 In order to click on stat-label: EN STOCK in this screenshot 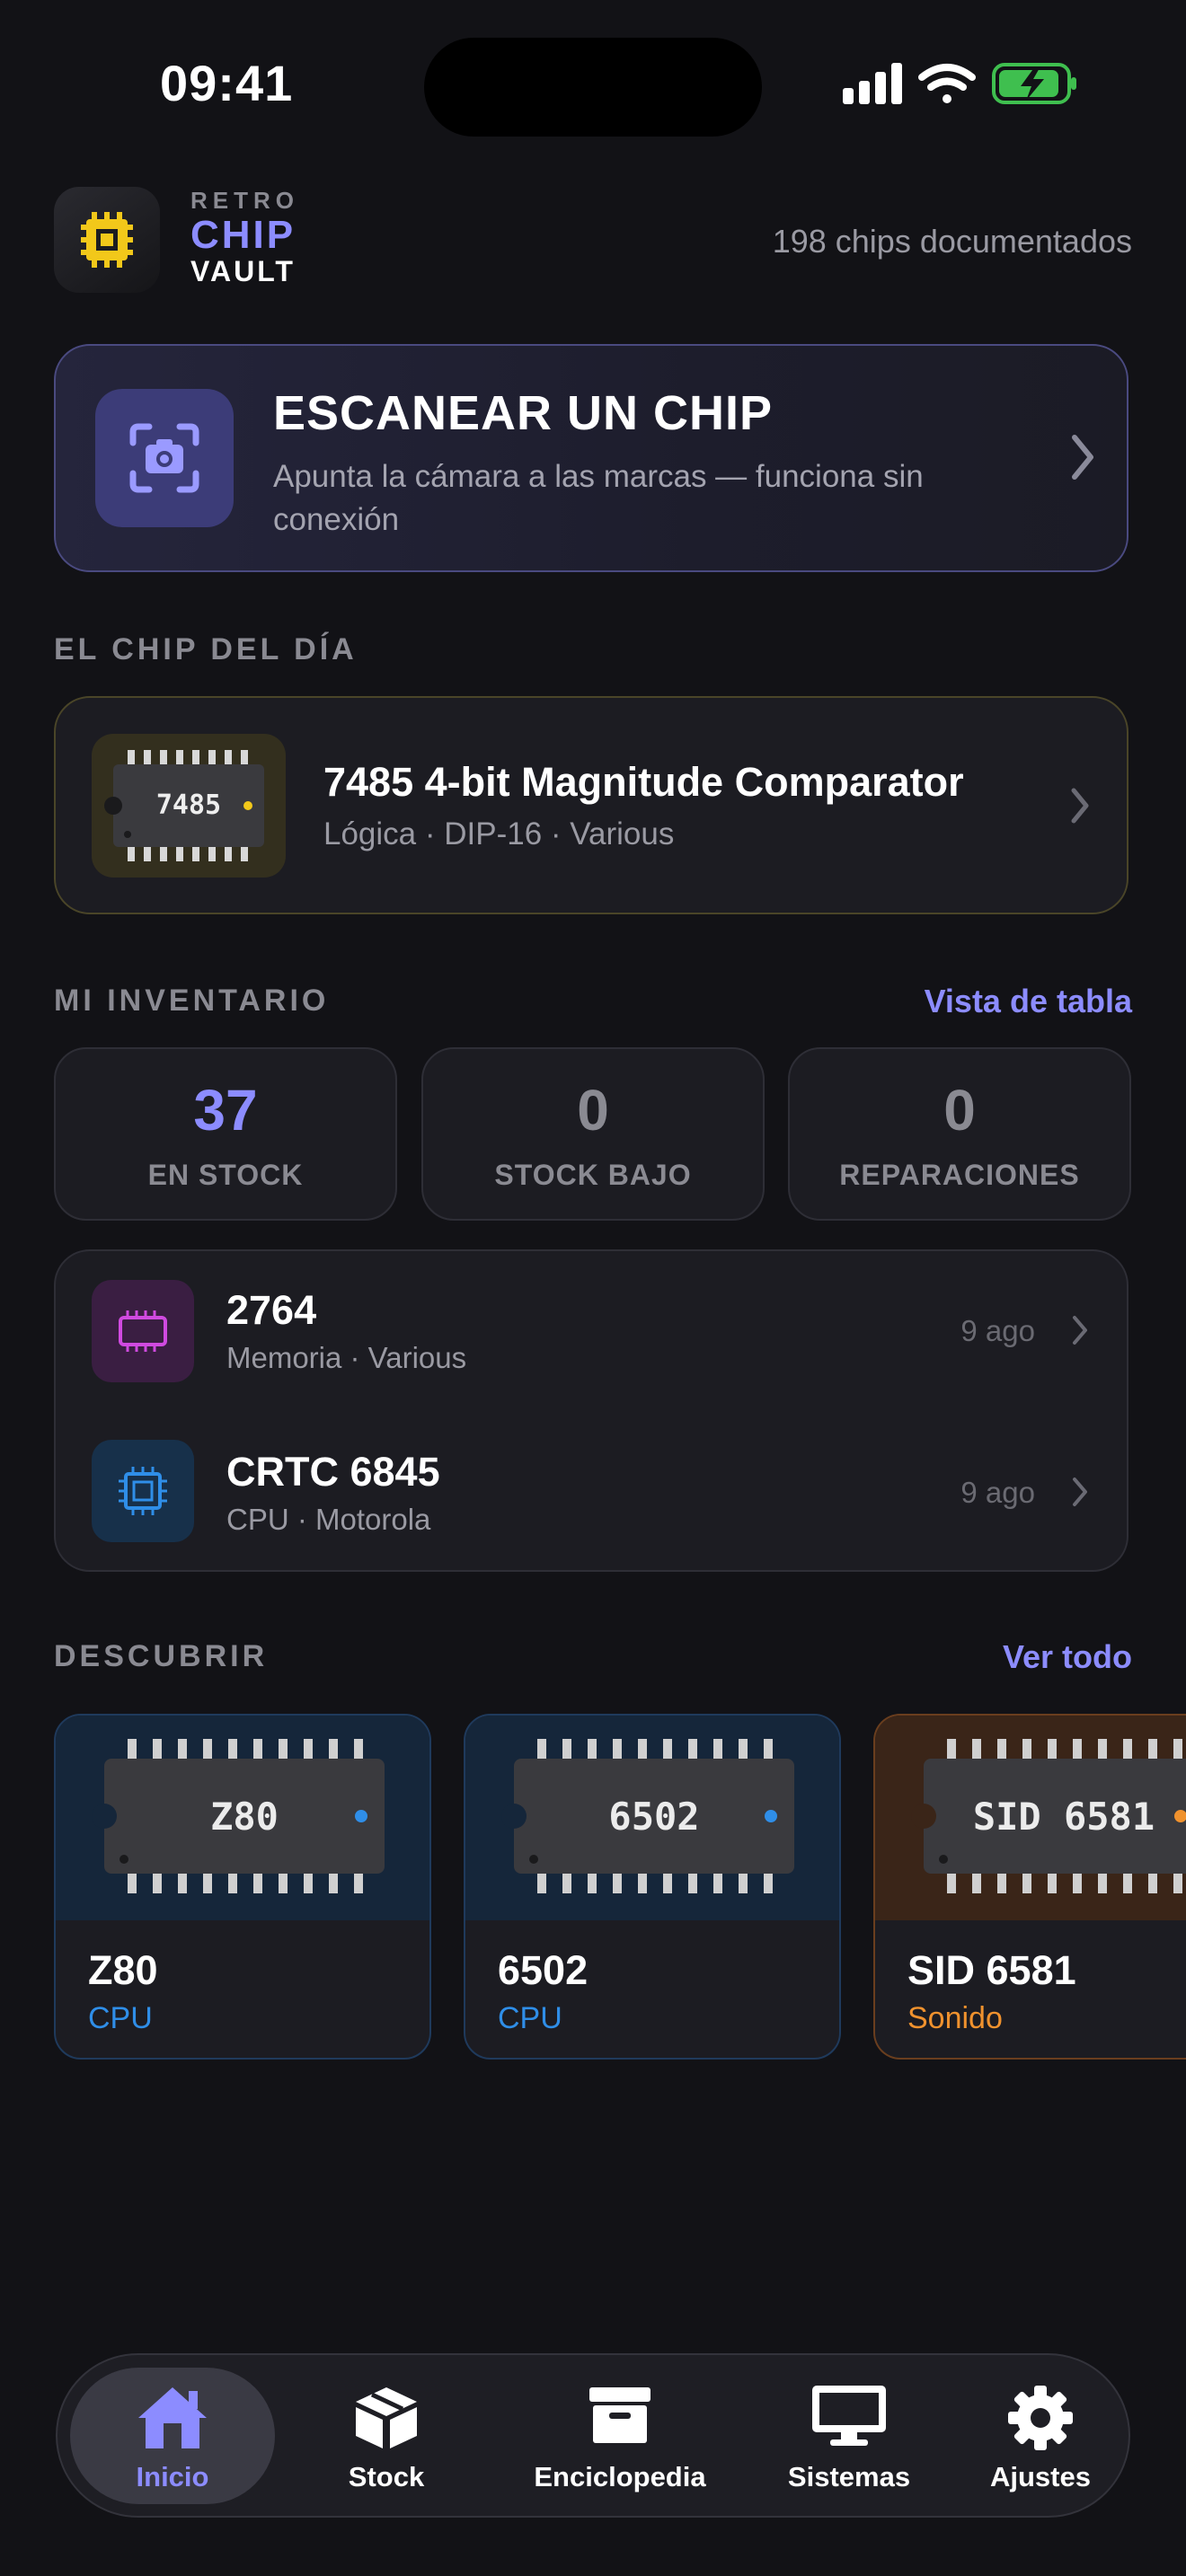, I will do `click(225, 1175)`.